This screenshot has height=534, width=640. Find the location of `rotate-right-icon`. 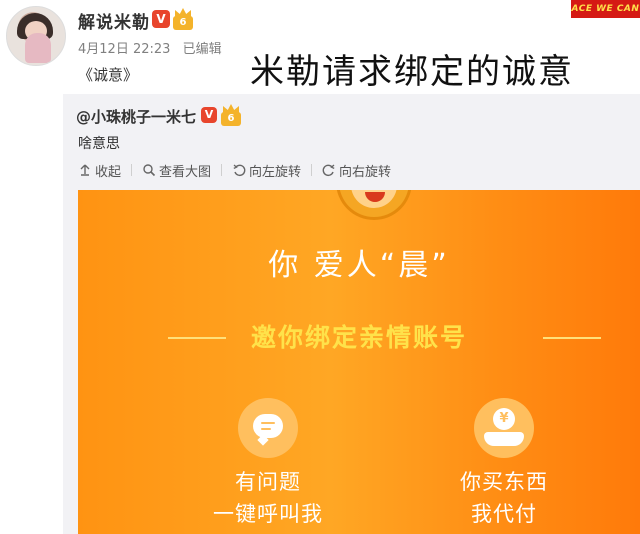

rotate-right-icon is located at coordinates (328, 170).